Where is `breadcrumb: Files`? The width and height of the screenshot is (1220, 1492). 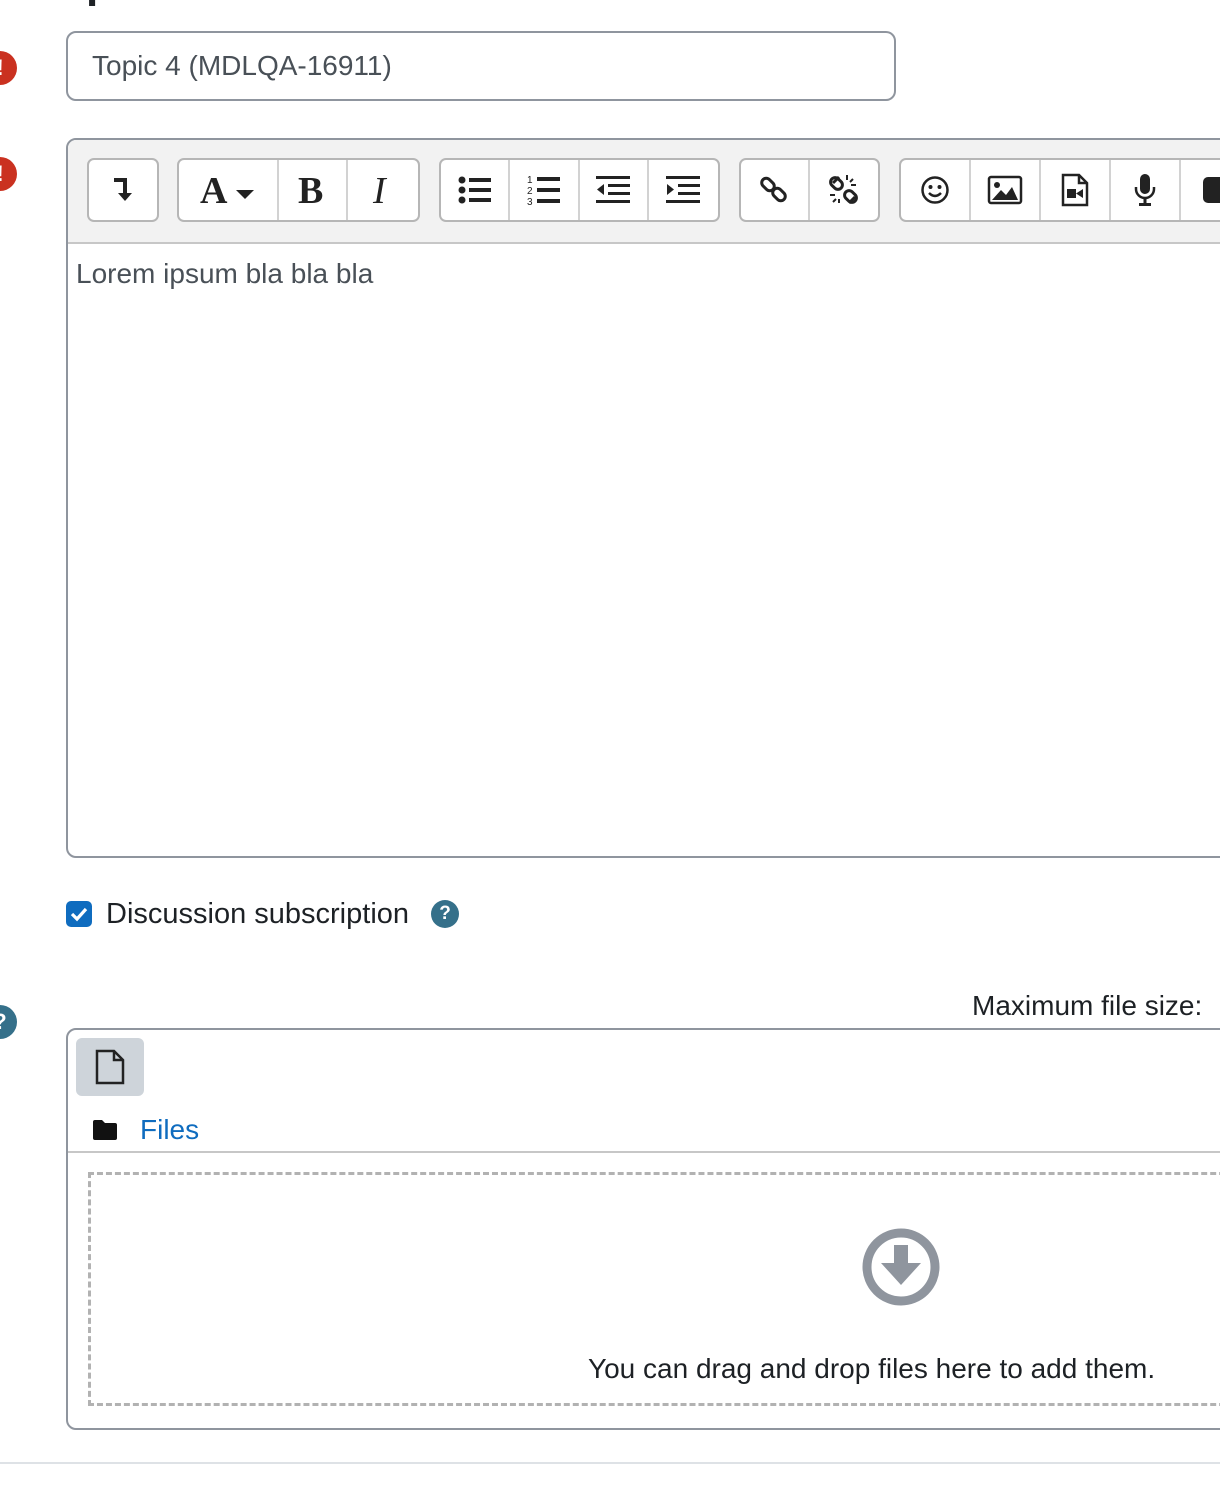
breadcrumb: Files is located at coordinates (145, 1130).